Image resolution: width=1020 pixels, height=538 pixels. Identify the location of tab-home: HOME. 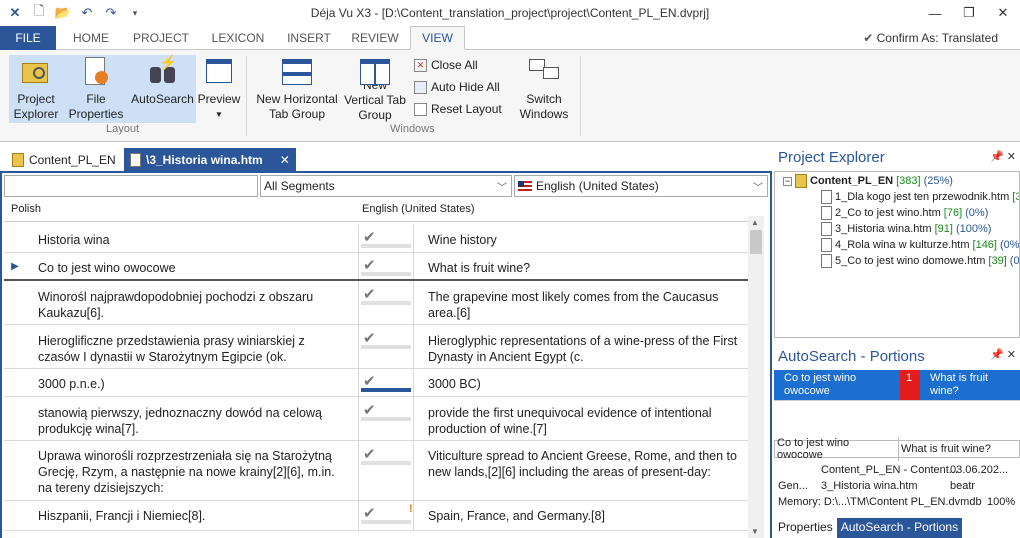
(91, 38).